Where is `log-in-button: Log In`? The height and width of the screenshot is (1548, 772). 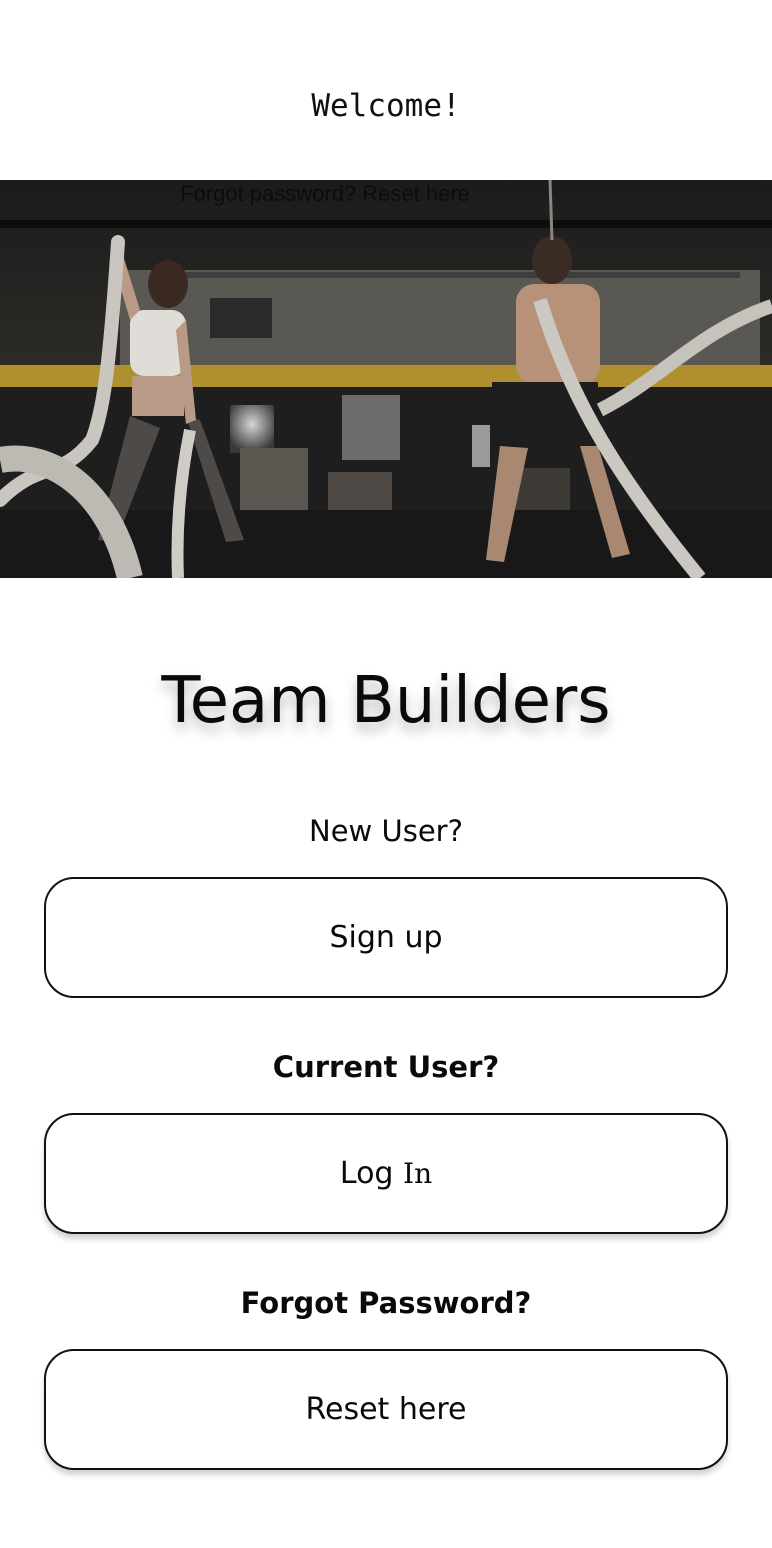 log-in-button: Log In is located at coordinates (386, 1173).